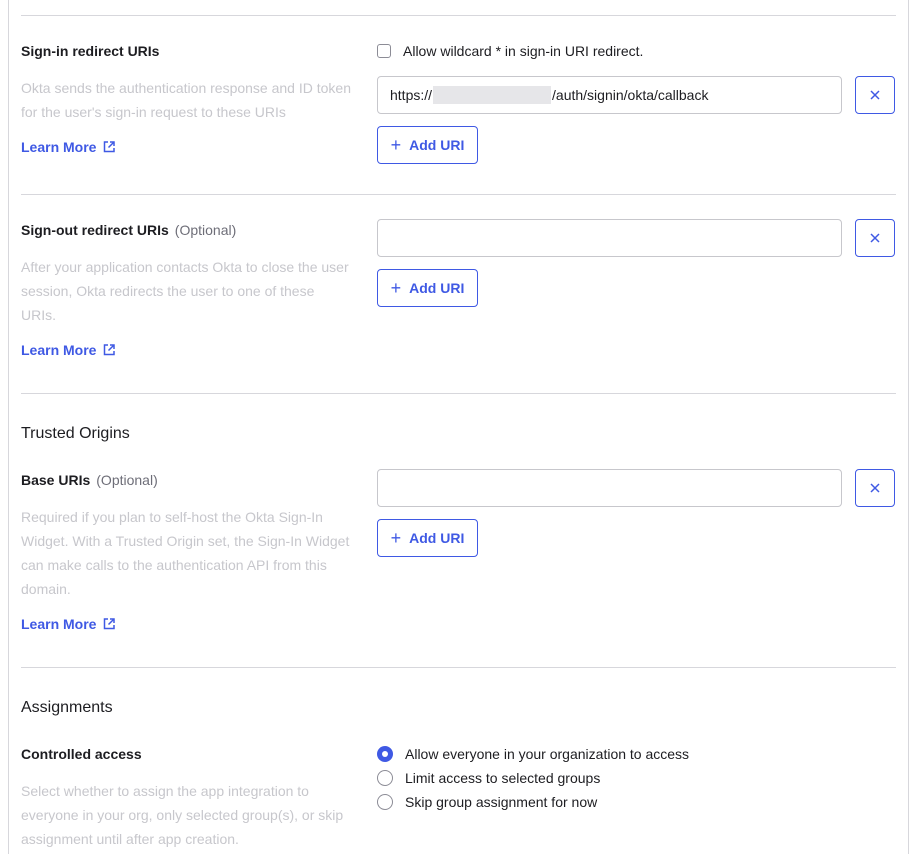 The height and width of the screenshot is (854, 924). I want to click on assignments-heading: Assignments, so click(67, 707).